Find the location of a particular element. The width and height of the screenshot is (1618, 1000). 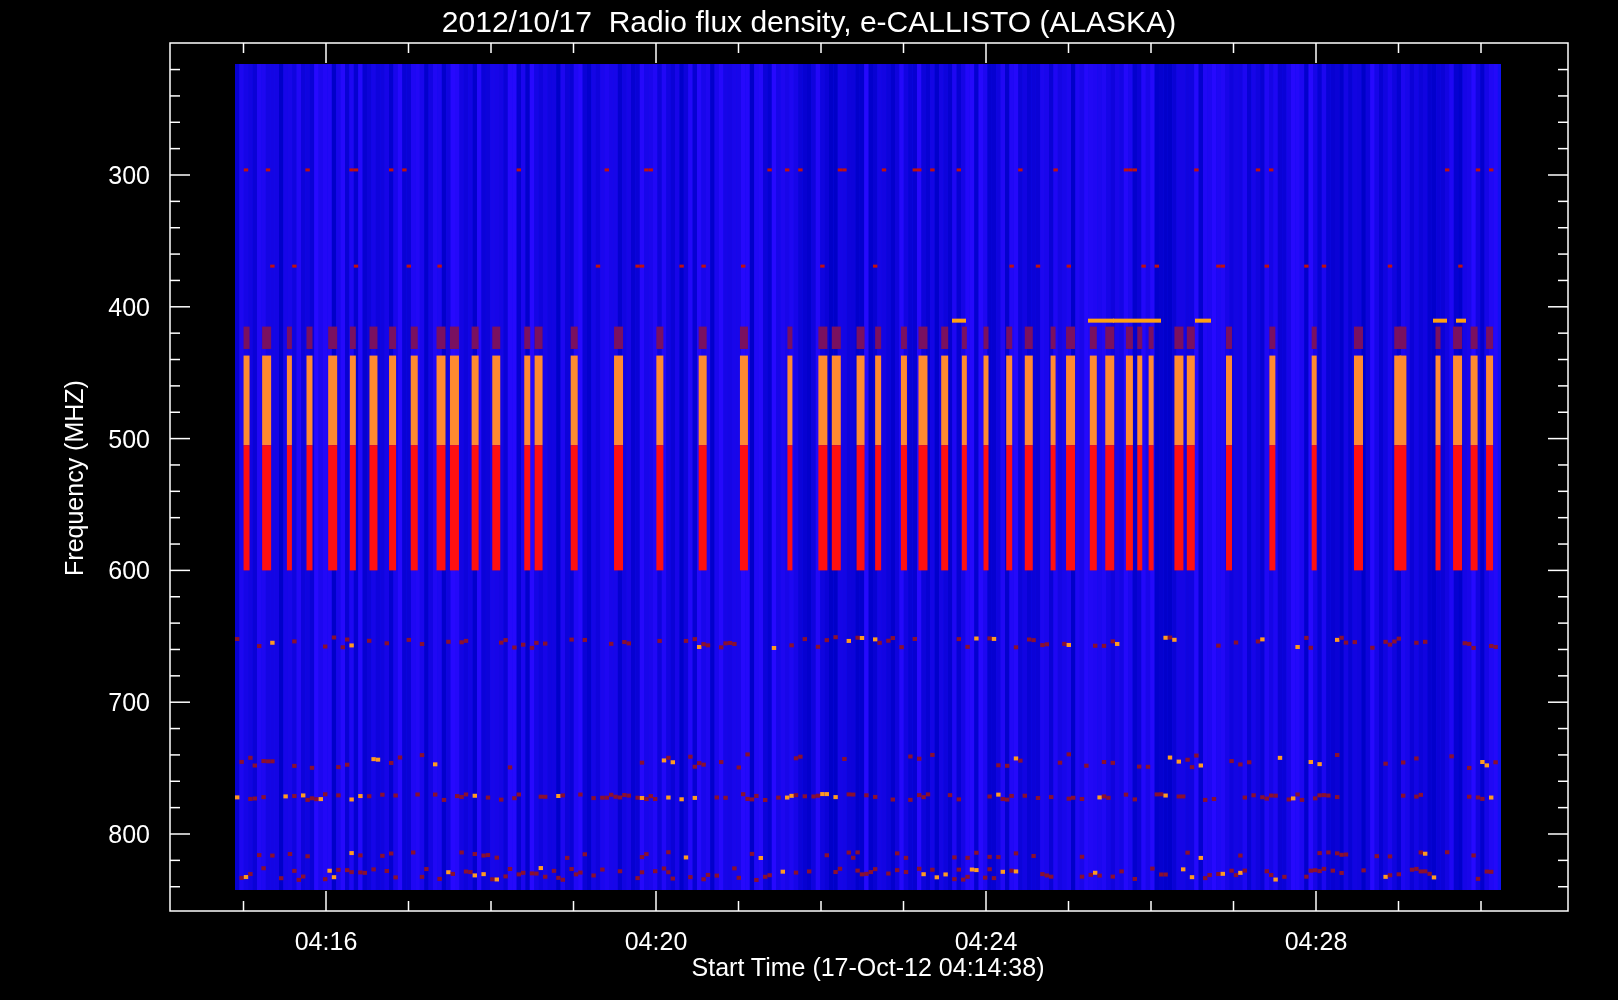

x-tick-label: 04:16 is located at coordinates (326, 941).